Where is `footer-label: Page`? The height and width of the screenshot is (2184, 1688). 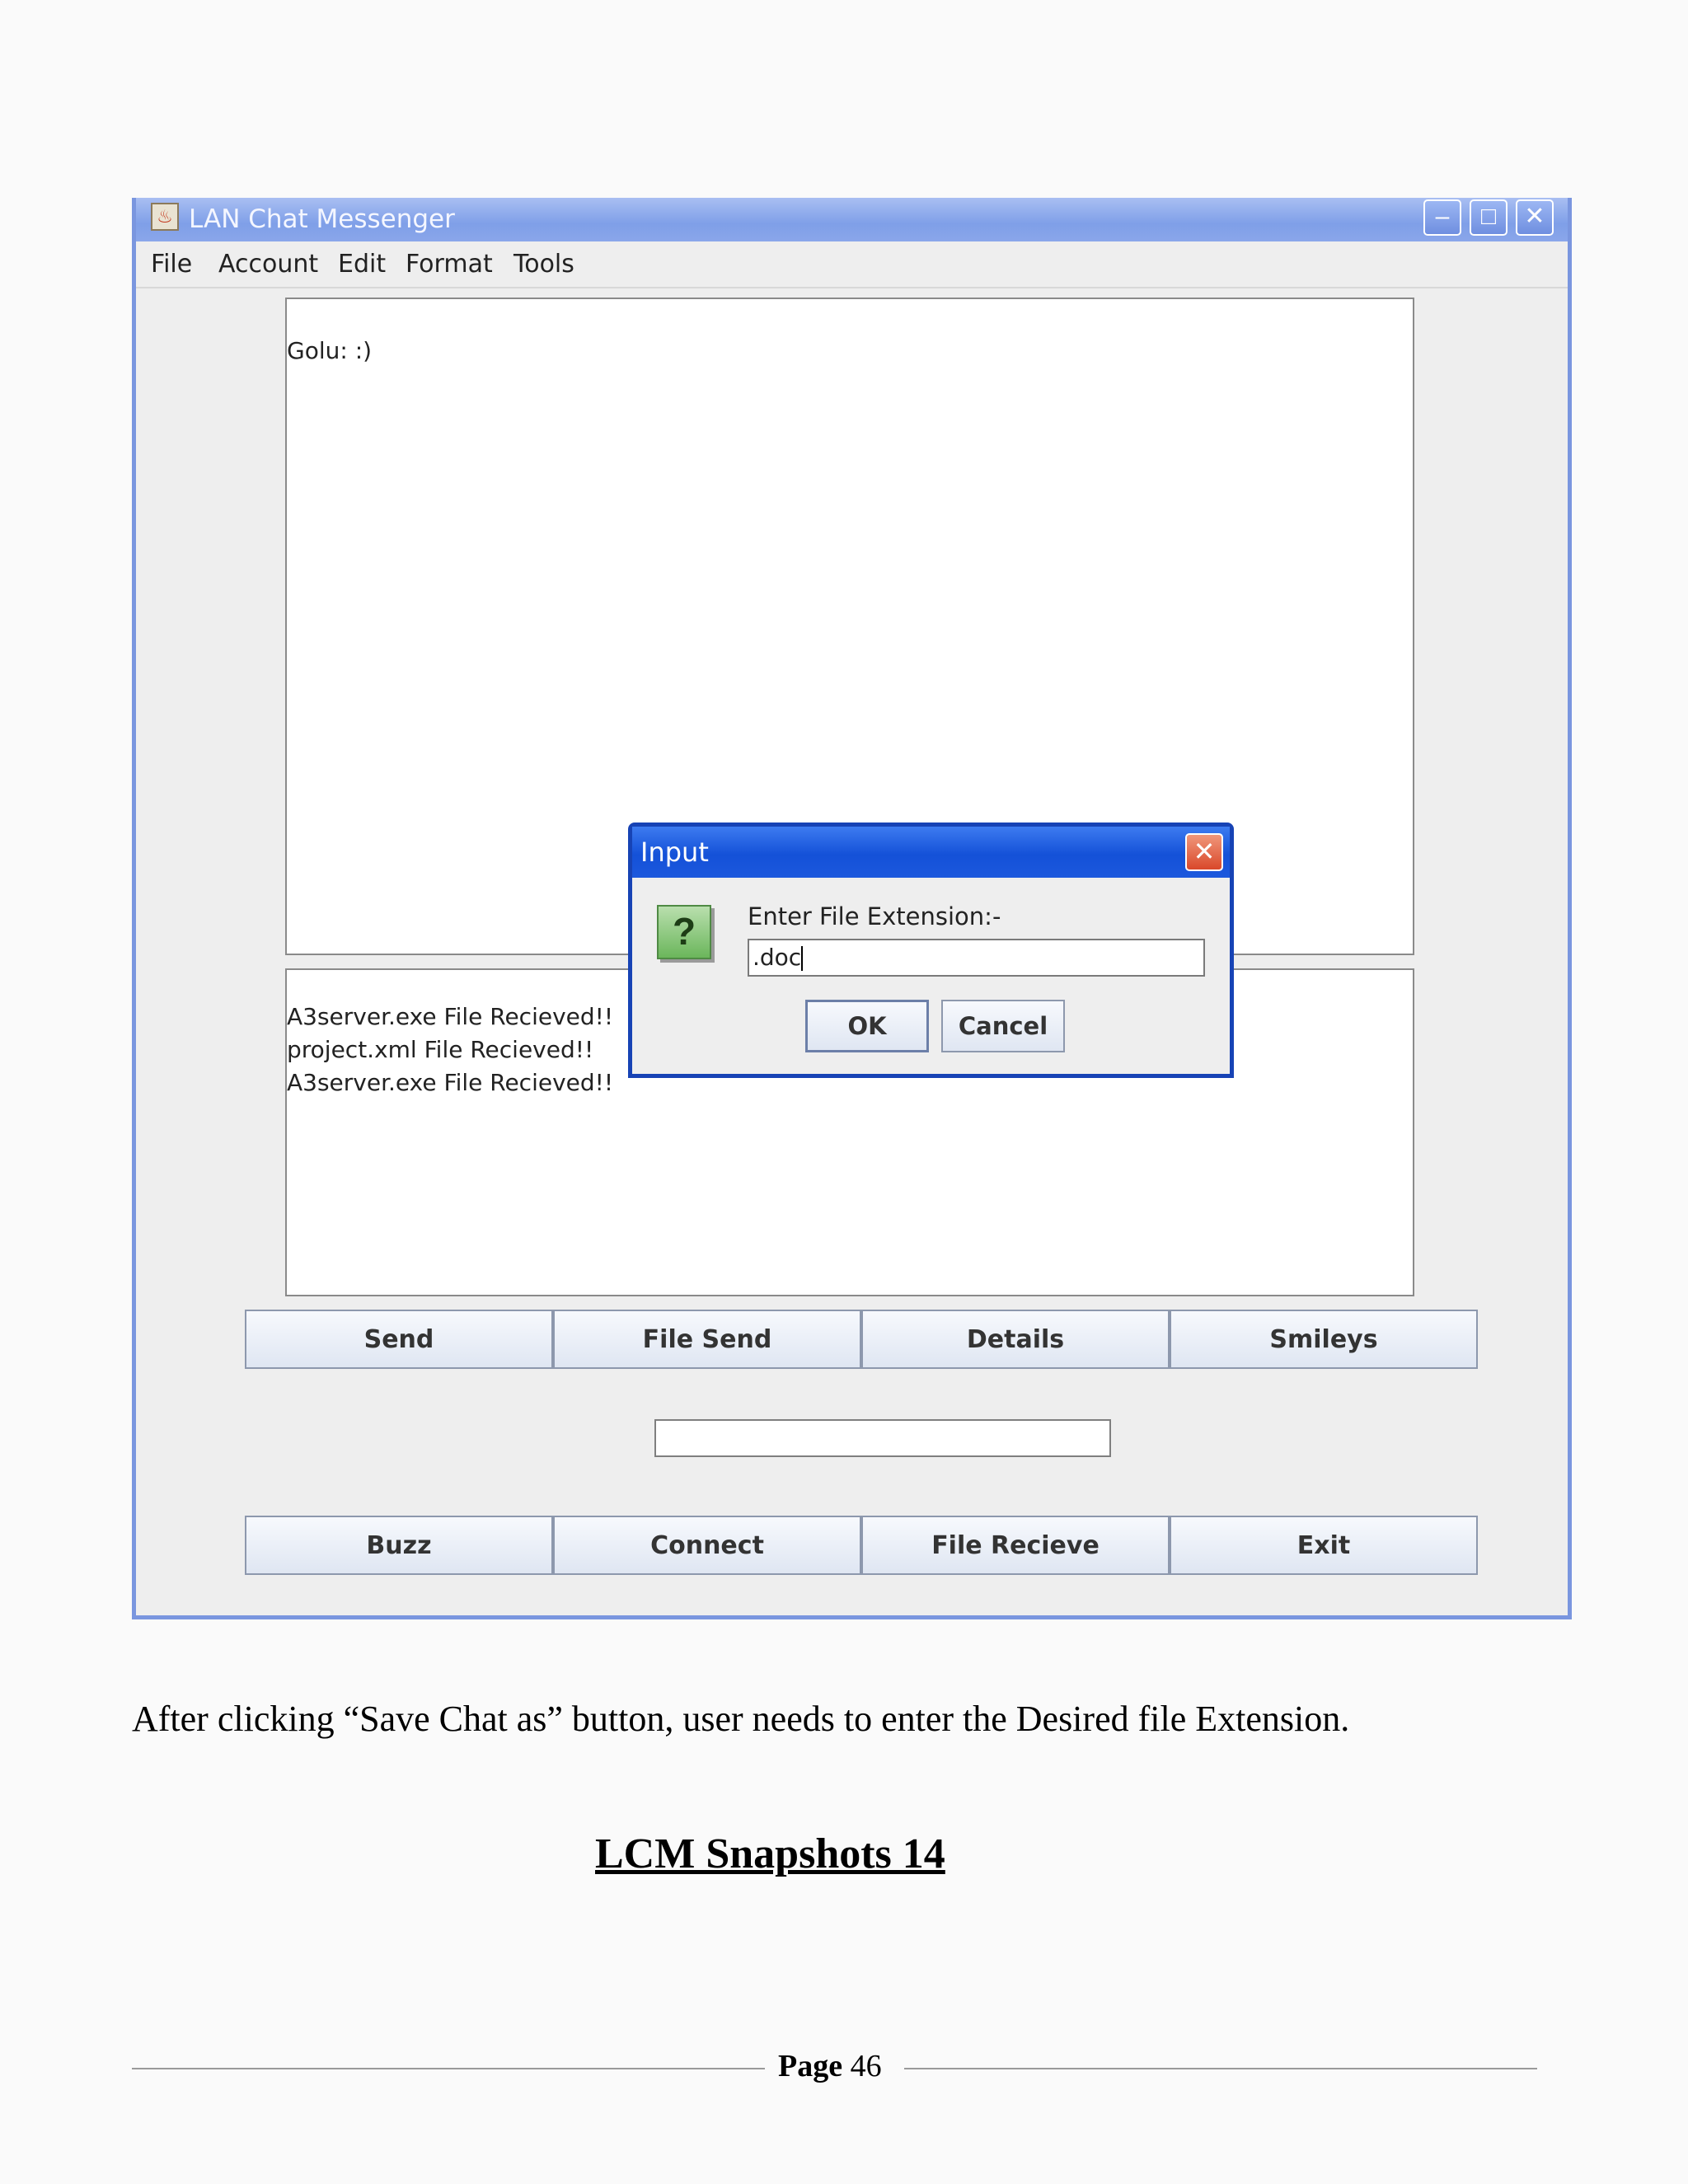 footer-label: Page is located at coordinates (811, 2066).